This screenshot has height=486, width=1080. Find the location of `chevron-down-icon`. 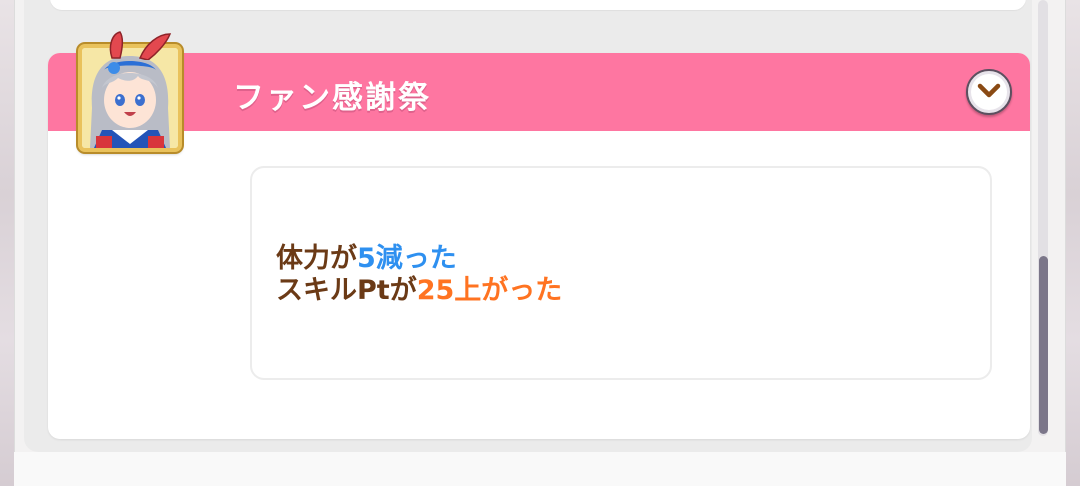

chevron-down-icon is located at coordinates (989, 90).